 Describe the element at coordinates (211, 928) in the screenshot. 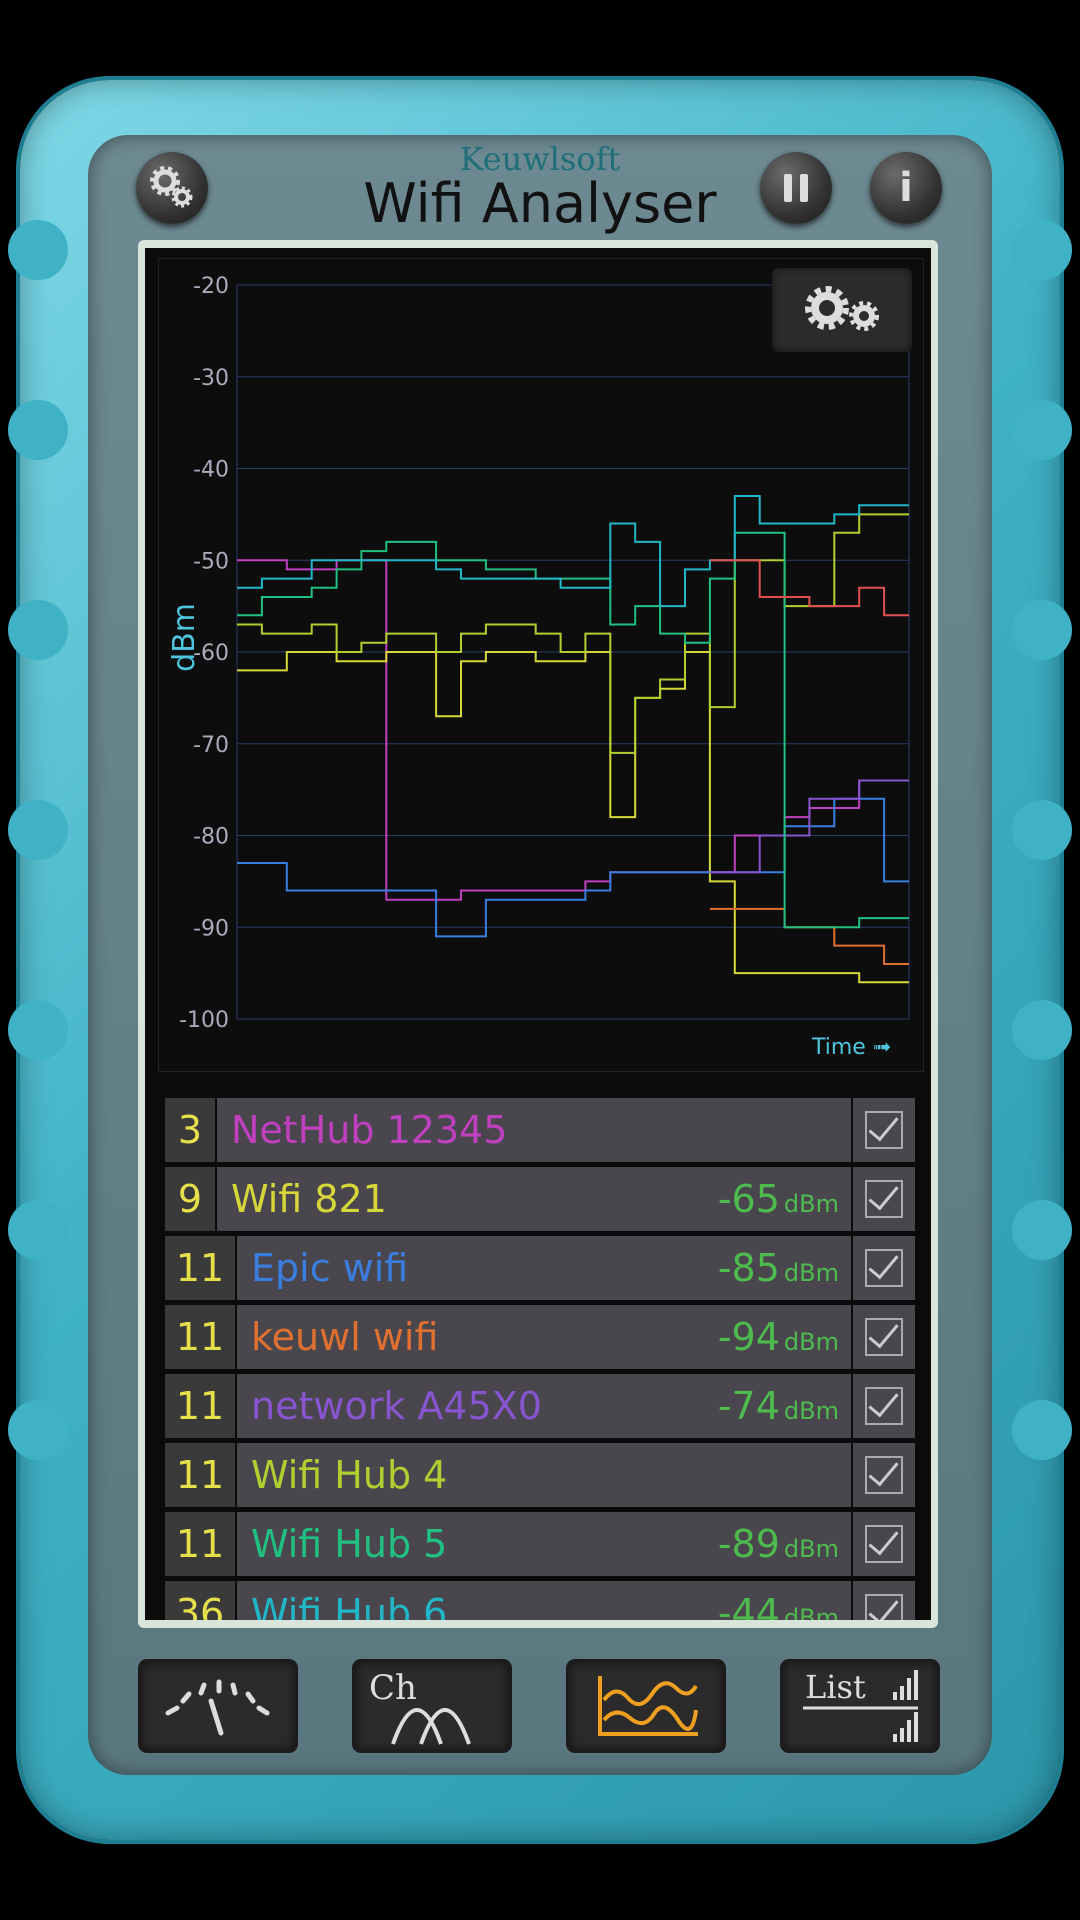

I see `y-tick-label: -90` at that location.